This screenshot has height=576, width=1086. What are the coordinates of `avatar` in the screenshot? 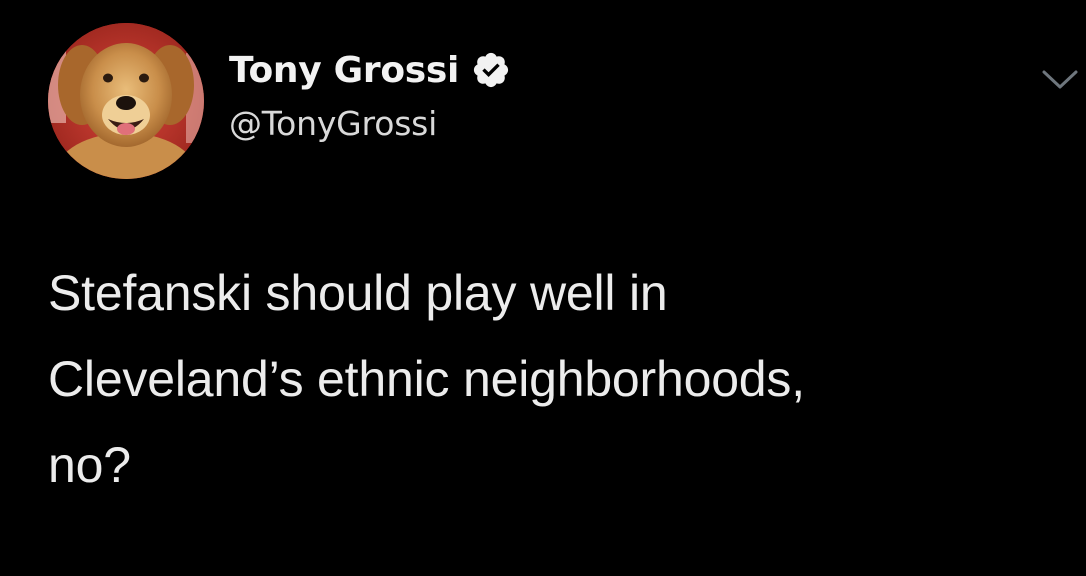 It's located at (126, 101).